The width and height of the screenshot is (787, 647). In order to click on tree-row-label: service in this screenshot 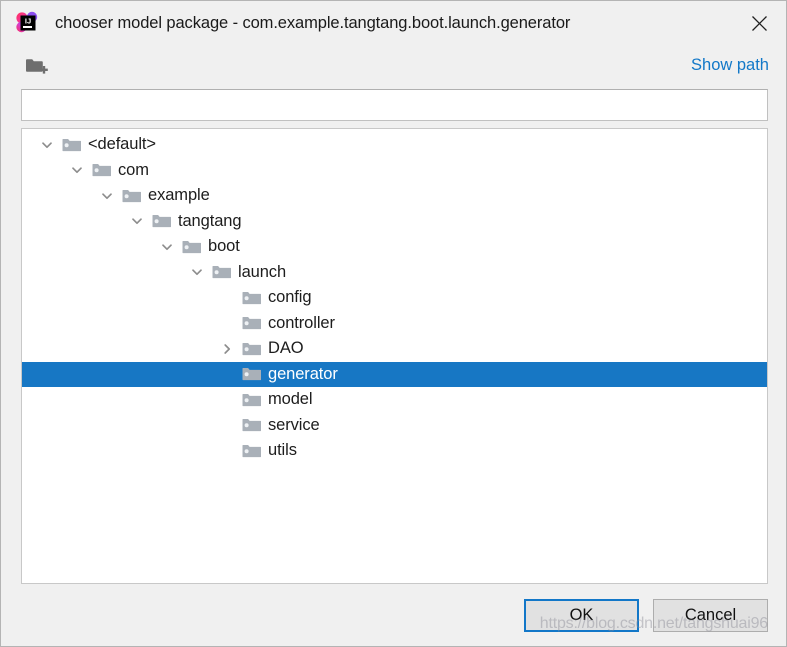, I will do `click(294, 424)`.